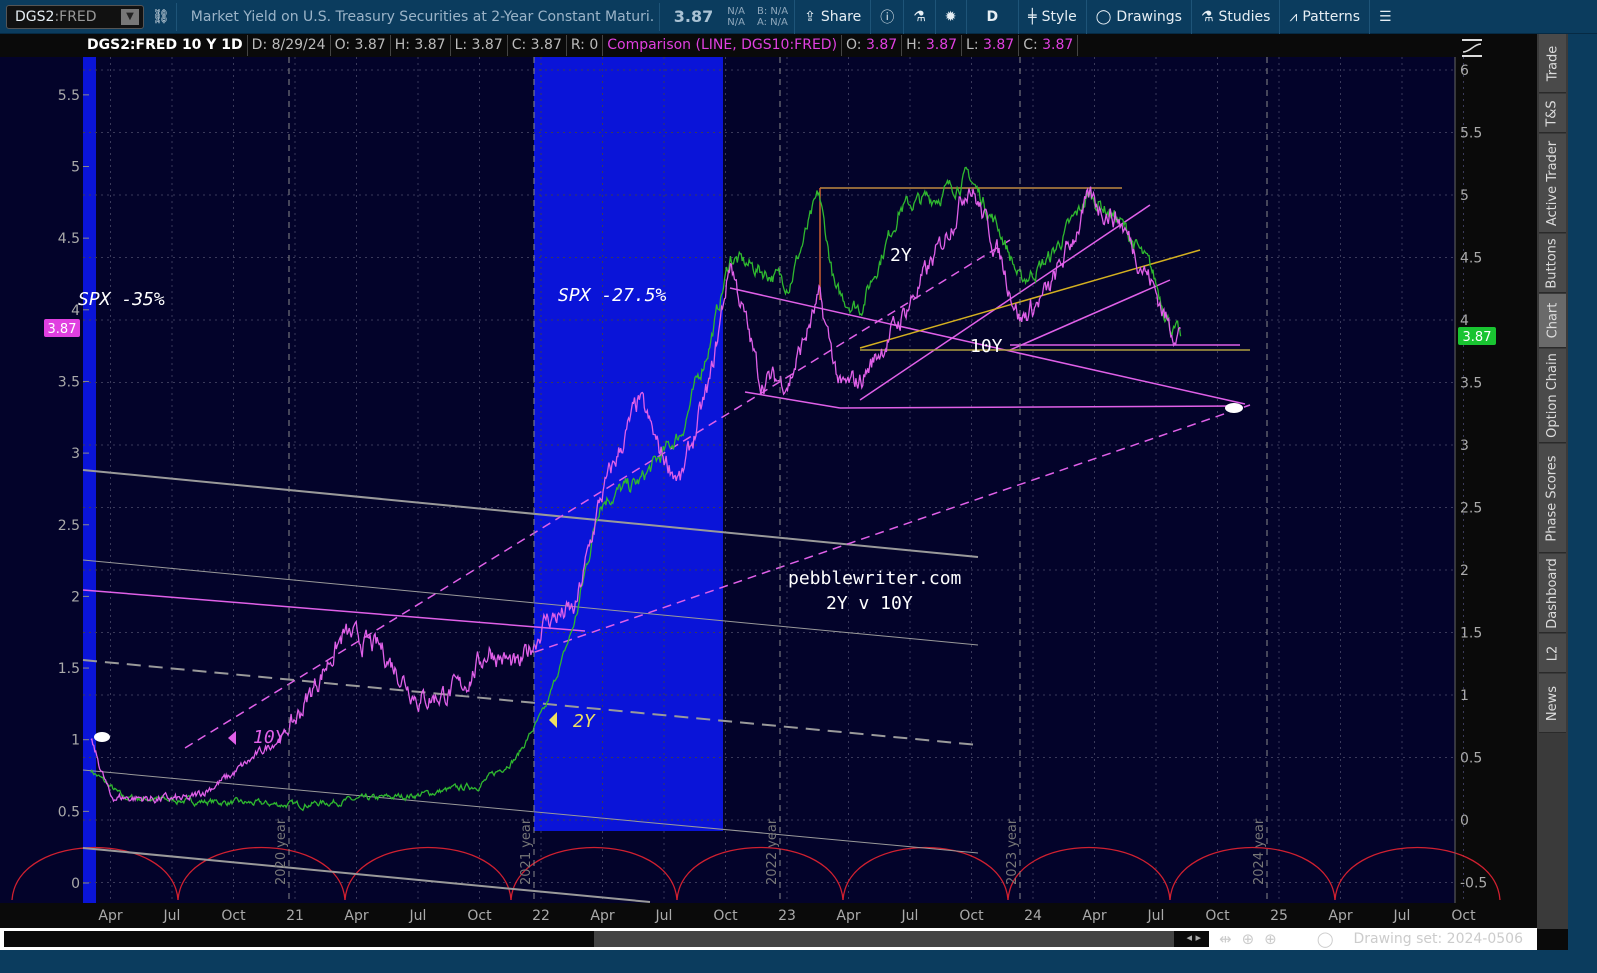 Image resolution: width=1597 pixels, height=973 pixels. I want to click on left-tick-label: 0.5, so click(69, 812).